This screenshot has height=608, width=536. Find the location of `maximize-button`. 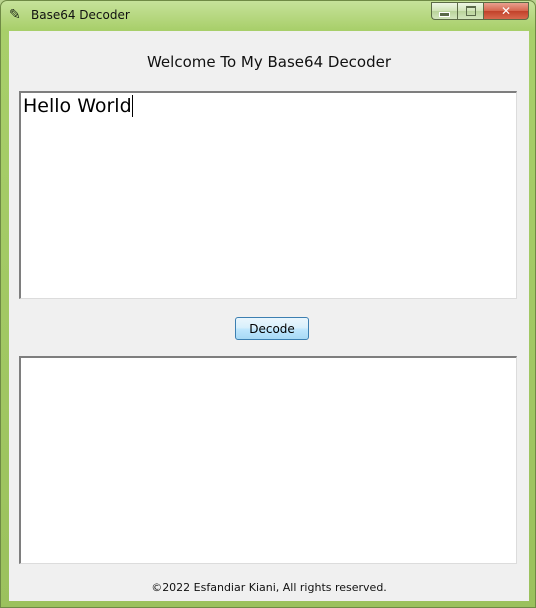

maximize-button is located at coordinates (470, 11).